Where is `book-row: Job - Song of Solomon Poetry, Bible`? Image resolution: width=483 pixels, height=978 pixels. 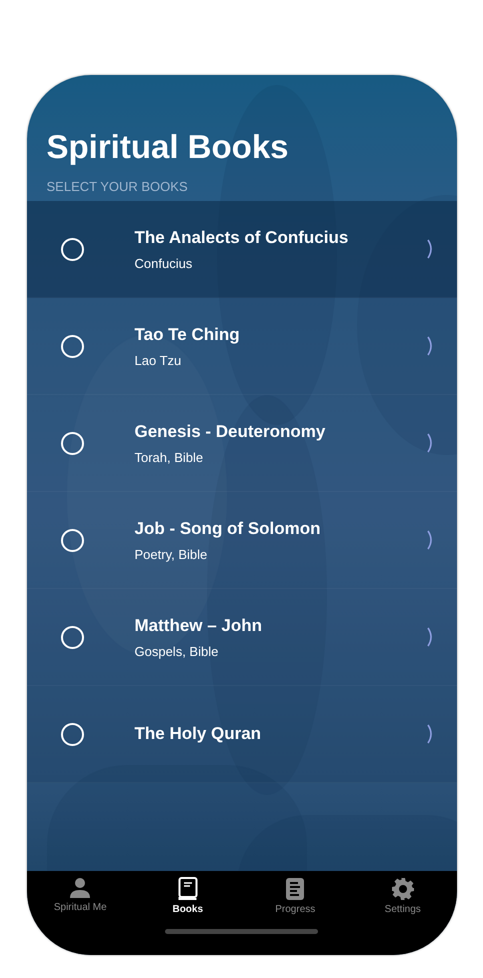 book-row: Job - Song of Solomon Poetry, Bible is located at coordinates (241, 540).